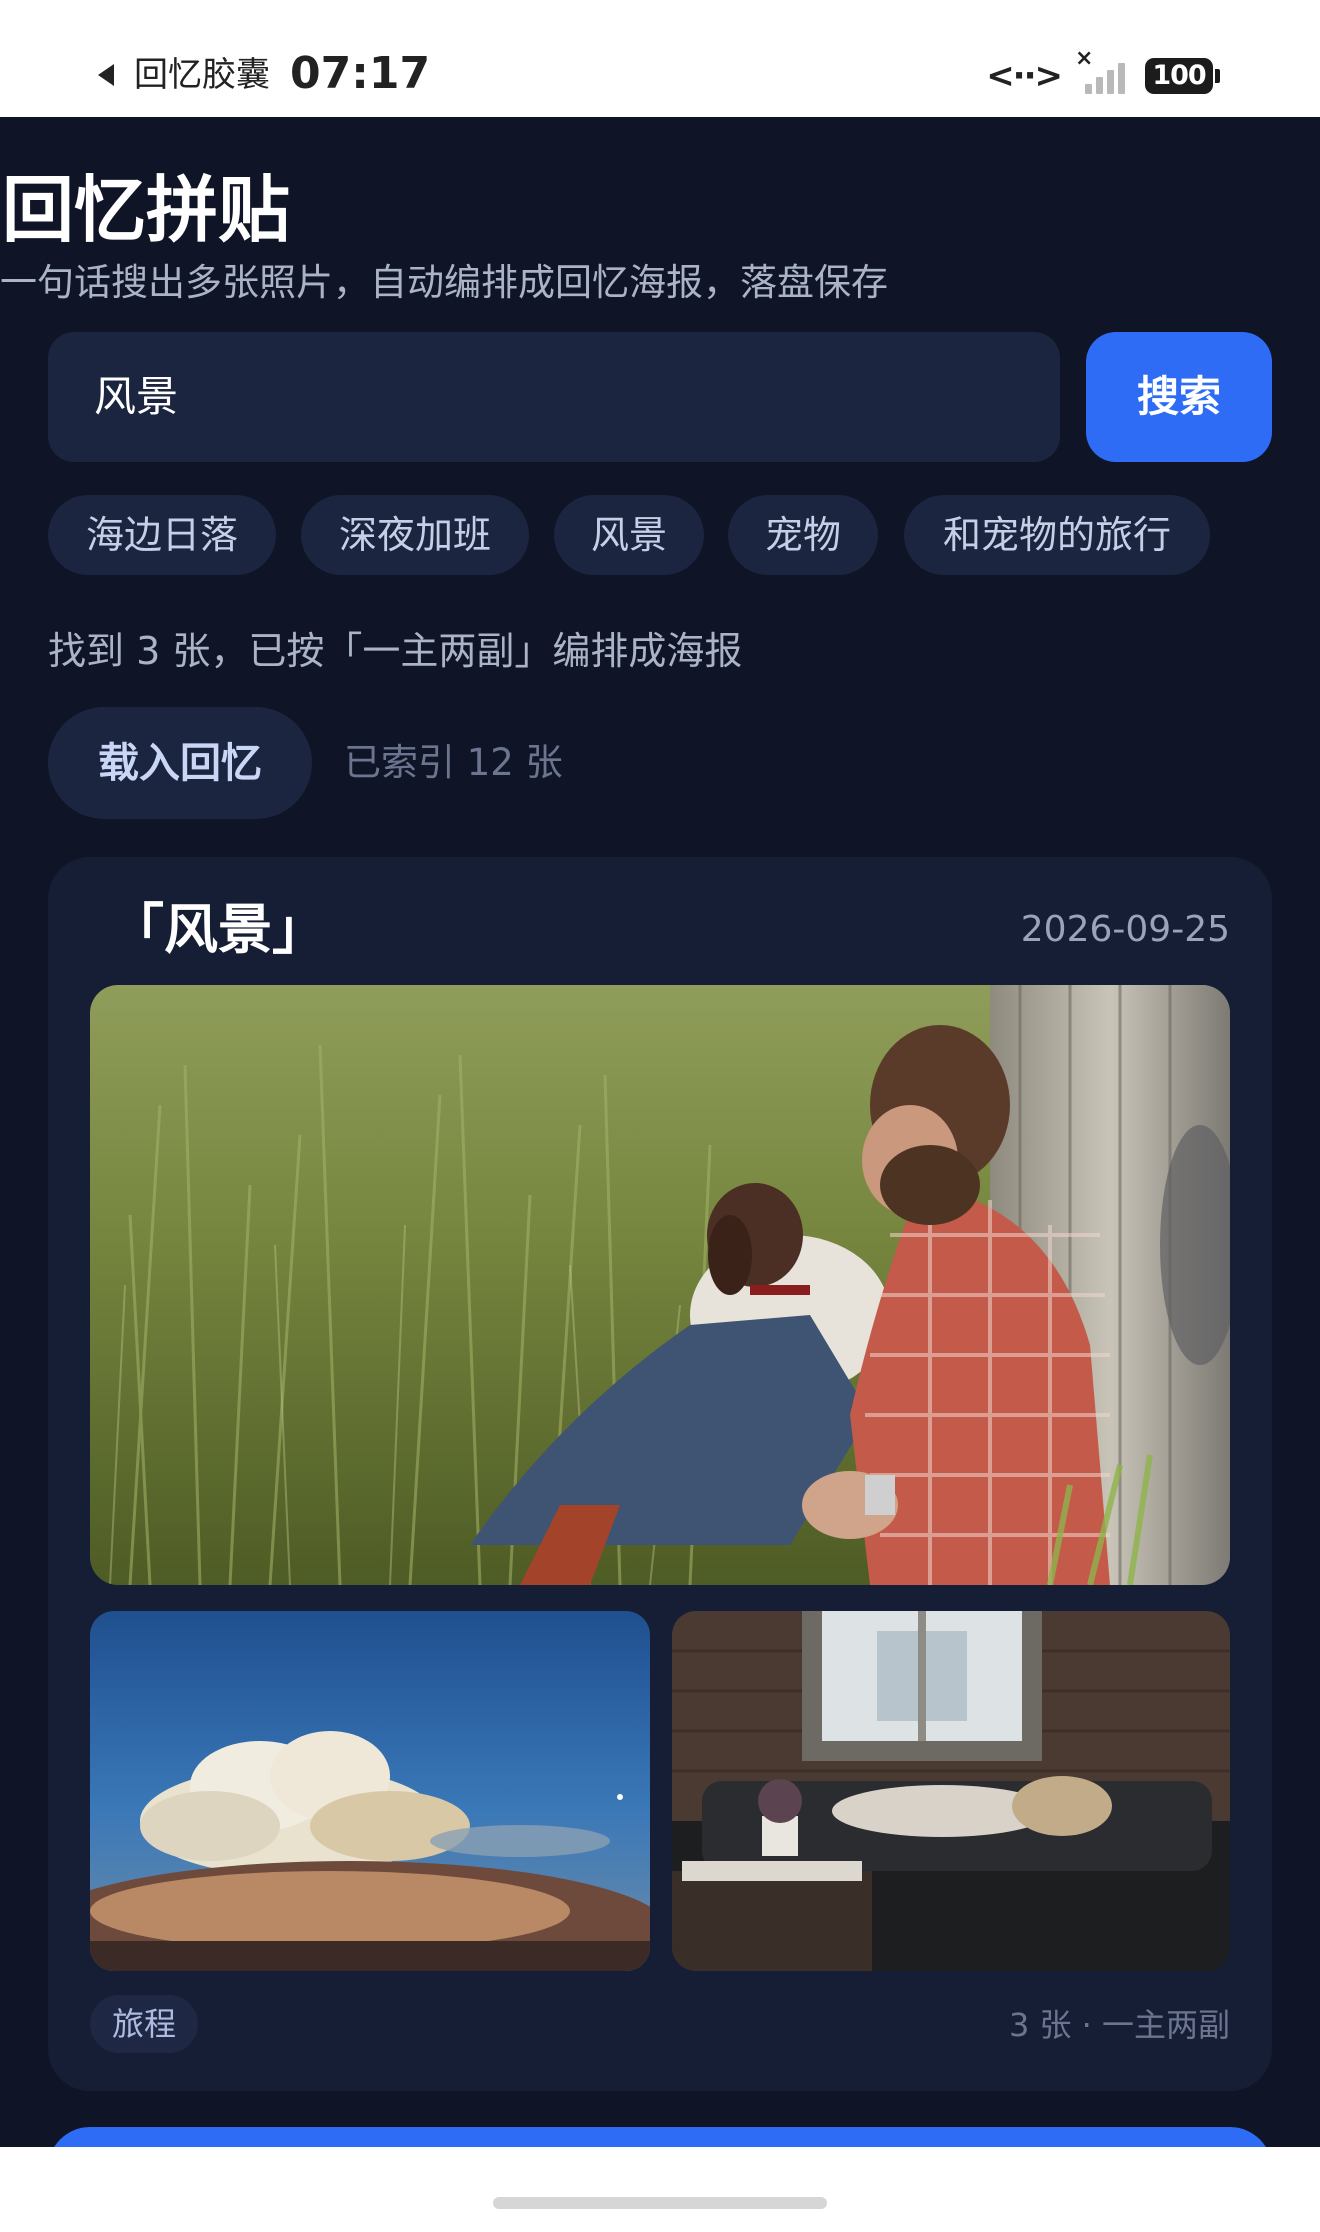  Describe the element at coordinates (218, 929) in the screenshot. I see `poster-title: 「风景」` at that location.